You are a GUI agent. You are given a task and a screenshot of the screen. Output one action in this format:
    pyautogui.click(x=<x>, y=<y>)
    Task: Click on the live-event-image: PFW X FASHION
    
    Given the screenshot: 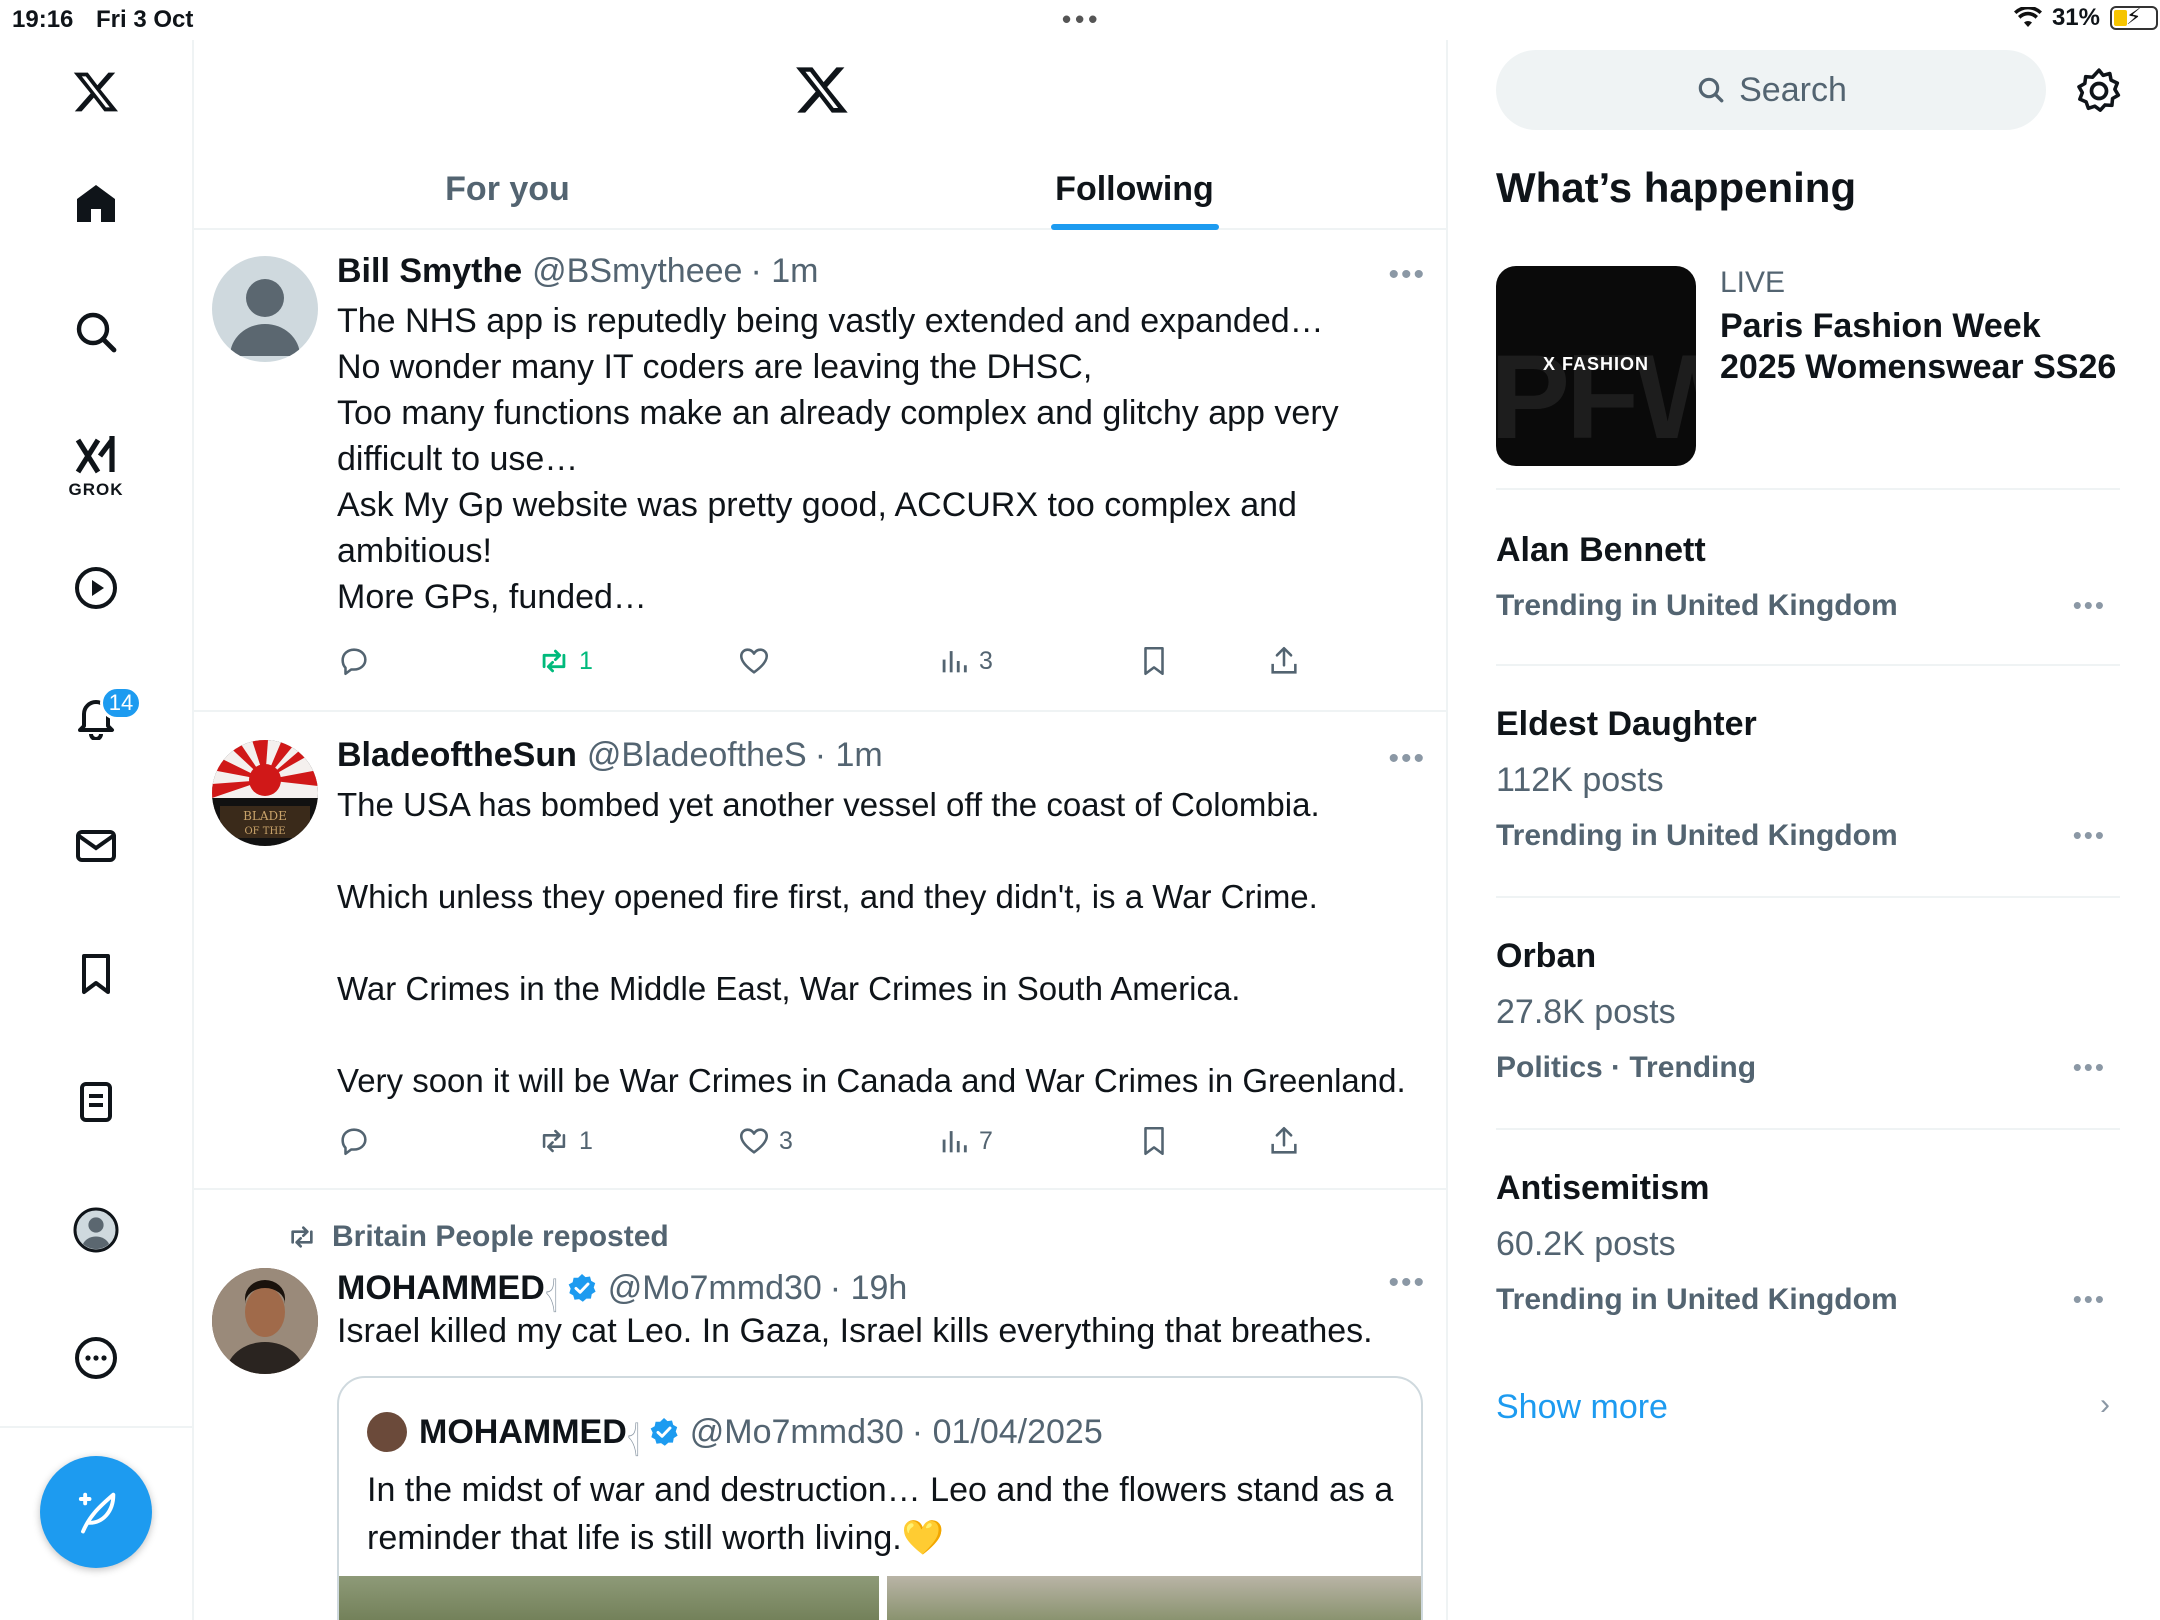 What is the action you would take?
    pyautogui.click(x=1596, y=366)
    